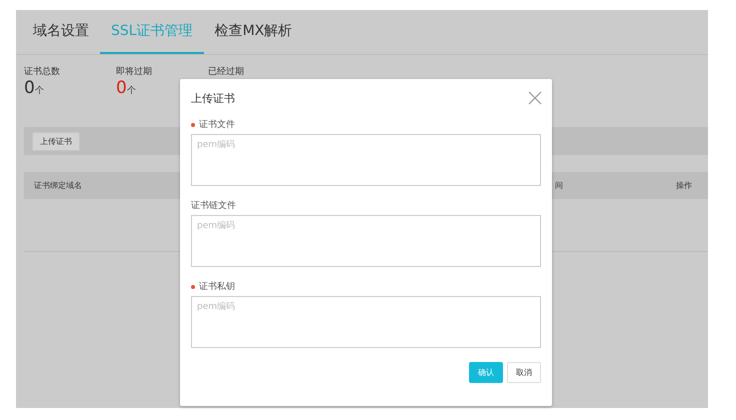 This screenshot has height=420, width=736. What do you see at coordinates (524, 372) in the screenshot?
I see `cancel-button: 取消` at bounding box center [524, 372].